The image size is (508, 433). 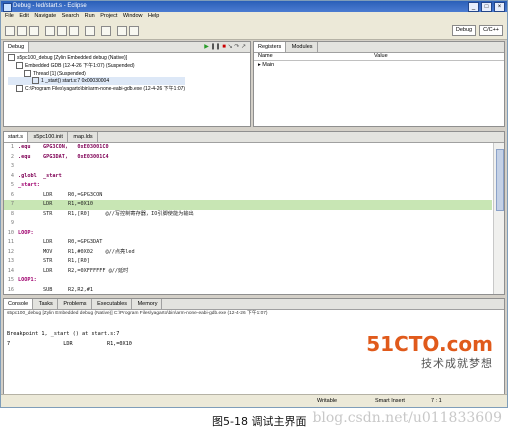 What do you see at coordinates (265, 56) in the screenshot?
I see `column-name: Name` at bounding box center [265, 56].